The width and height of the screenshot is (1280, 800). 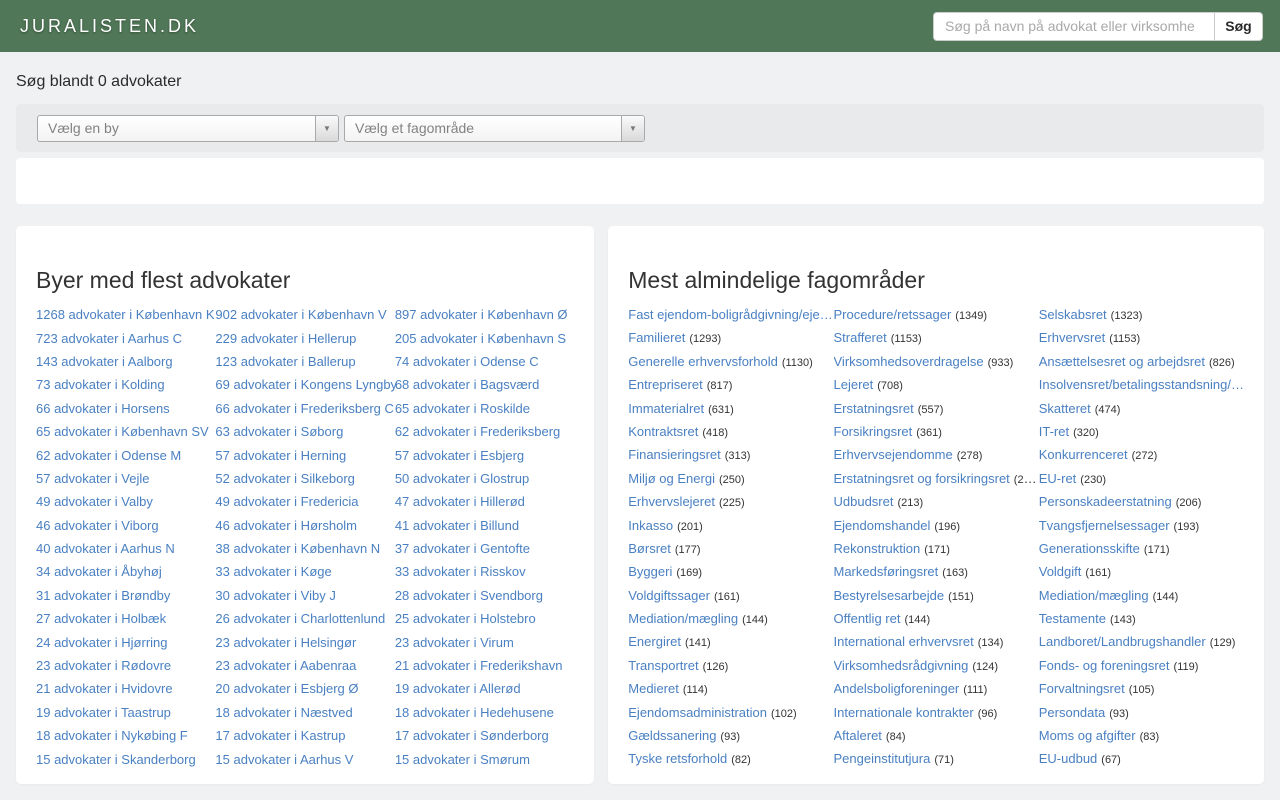 I want to click on city-link: 38 advokater i København N, so click(x=297, y=548).